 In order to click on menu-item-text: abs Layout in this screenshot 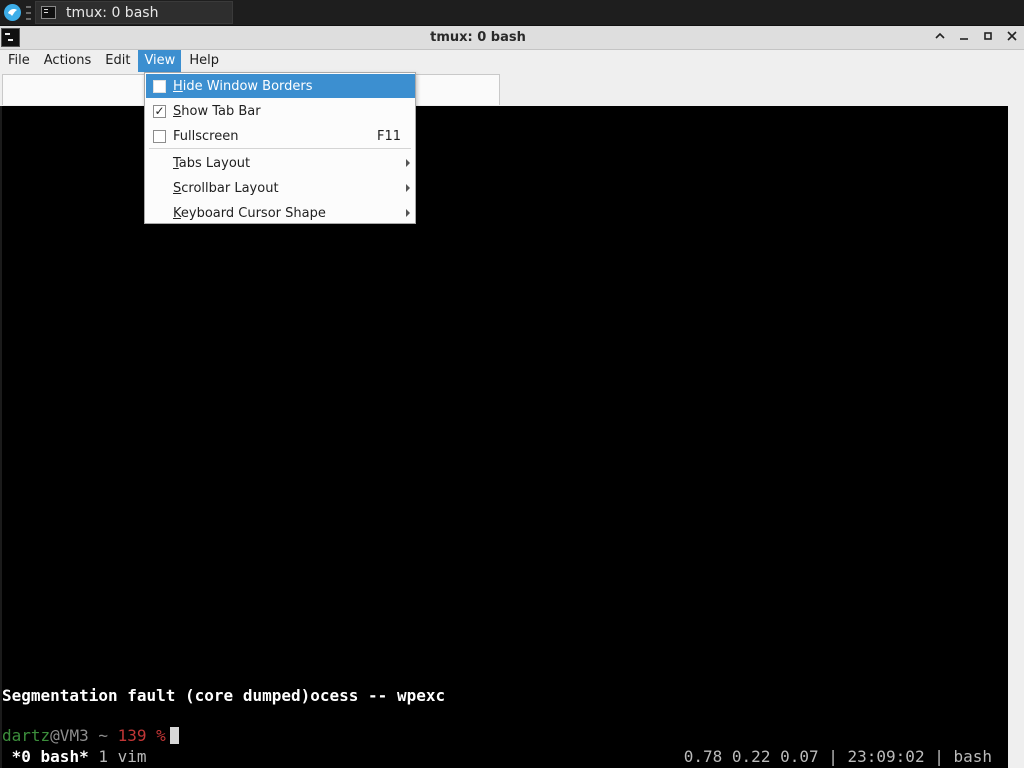, I will do `click(214, 163)`.